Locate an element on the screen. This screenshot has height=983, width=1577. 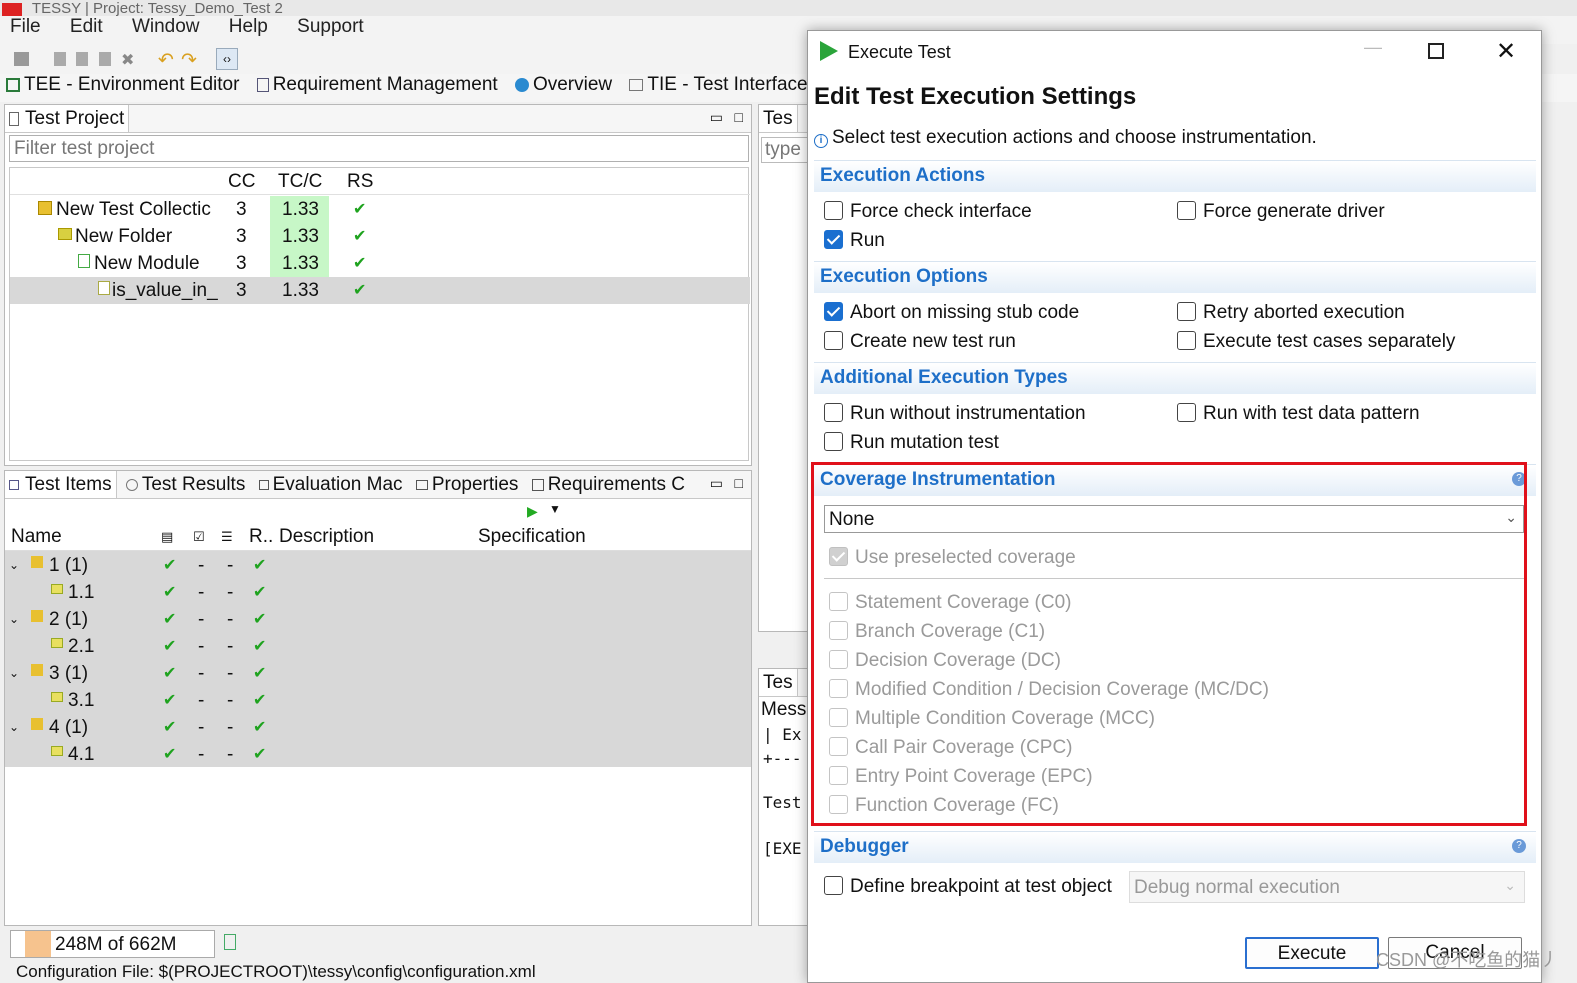
close-icon: ✕ is located at coordinates (1506, 51).